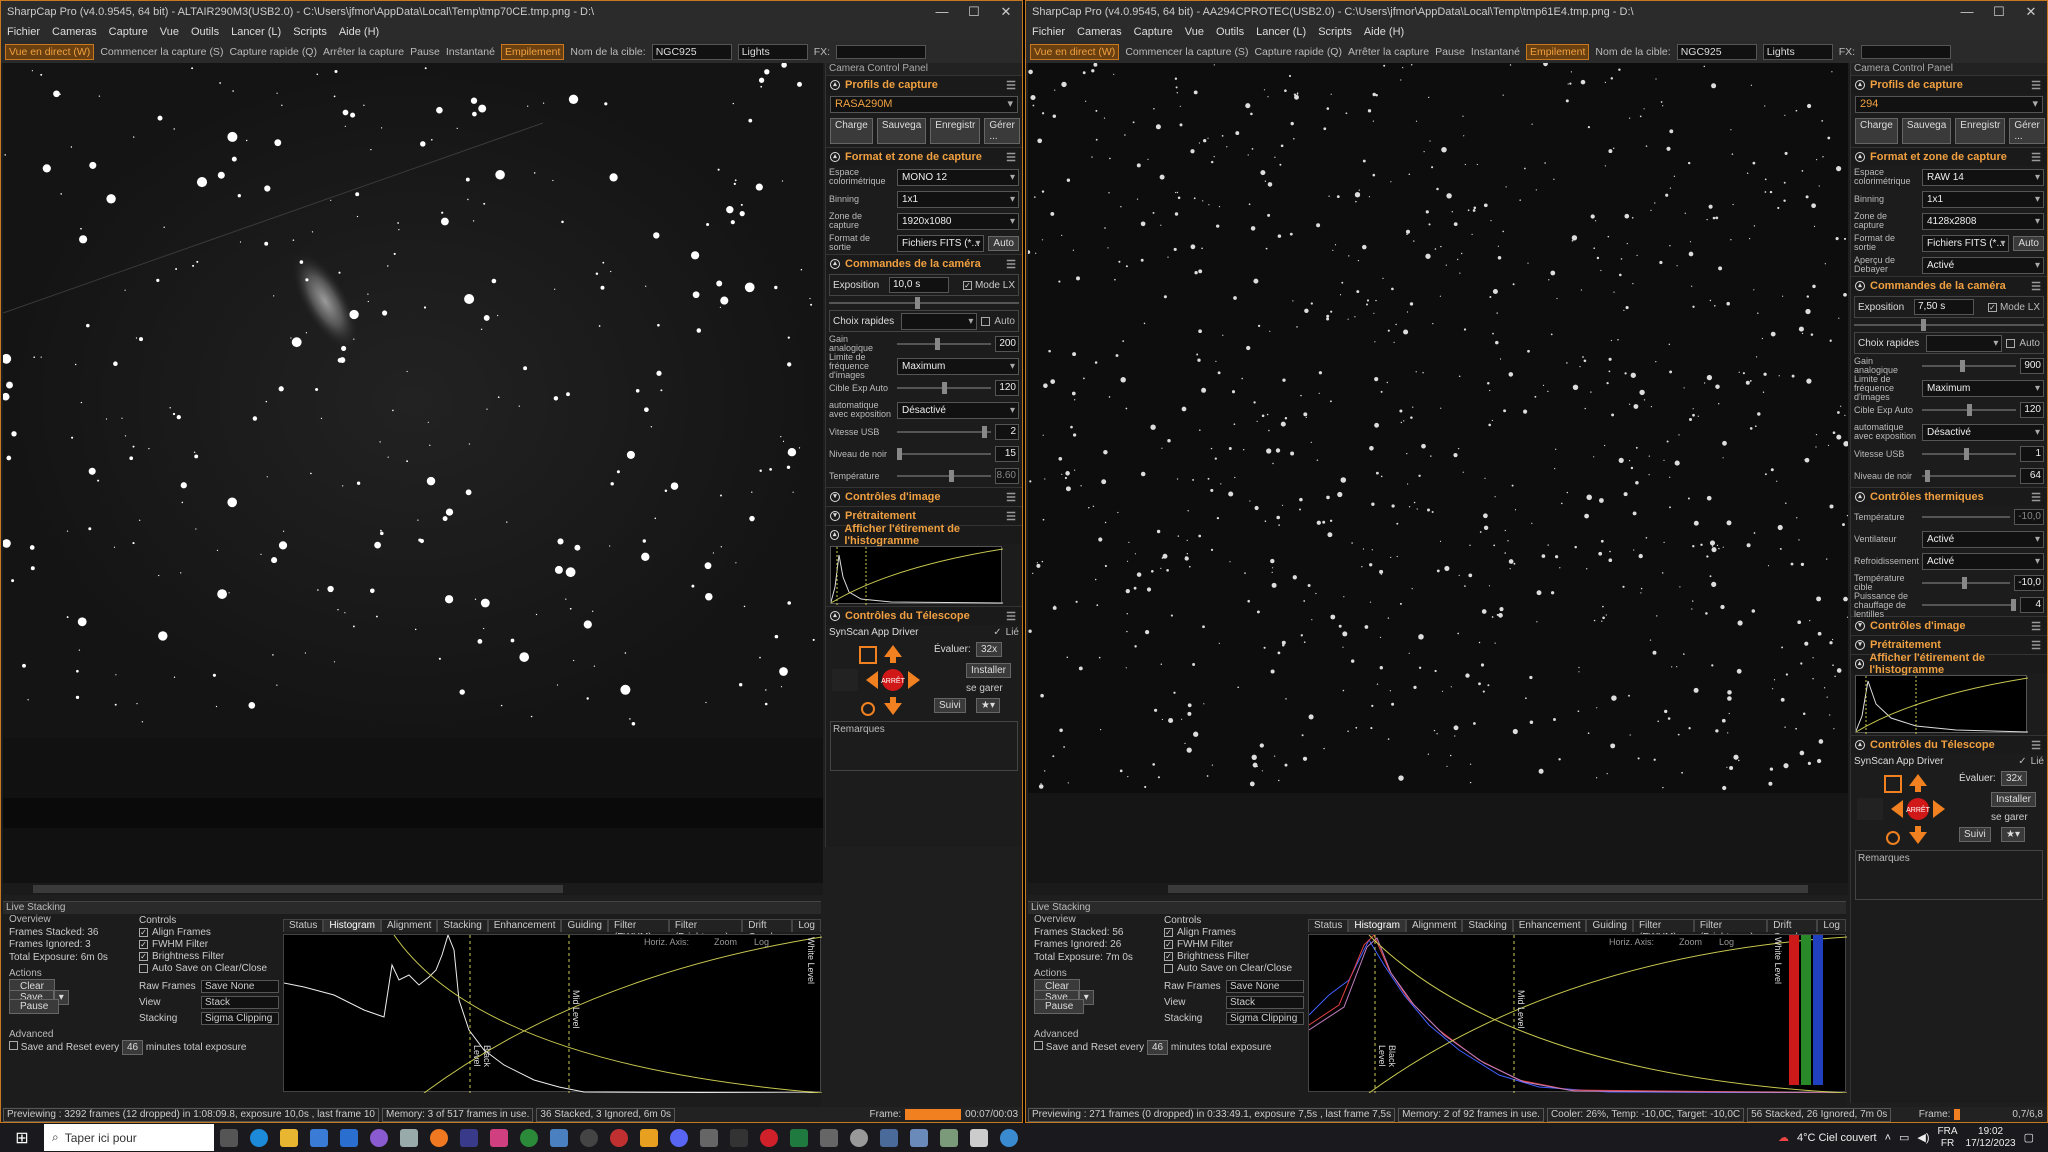 The width and height of the screenshot is (2048, 1152). What do you see at coordinates (924, 303) in the screenshot?
I see `exposure-slider` at bounding box center [924, 303].